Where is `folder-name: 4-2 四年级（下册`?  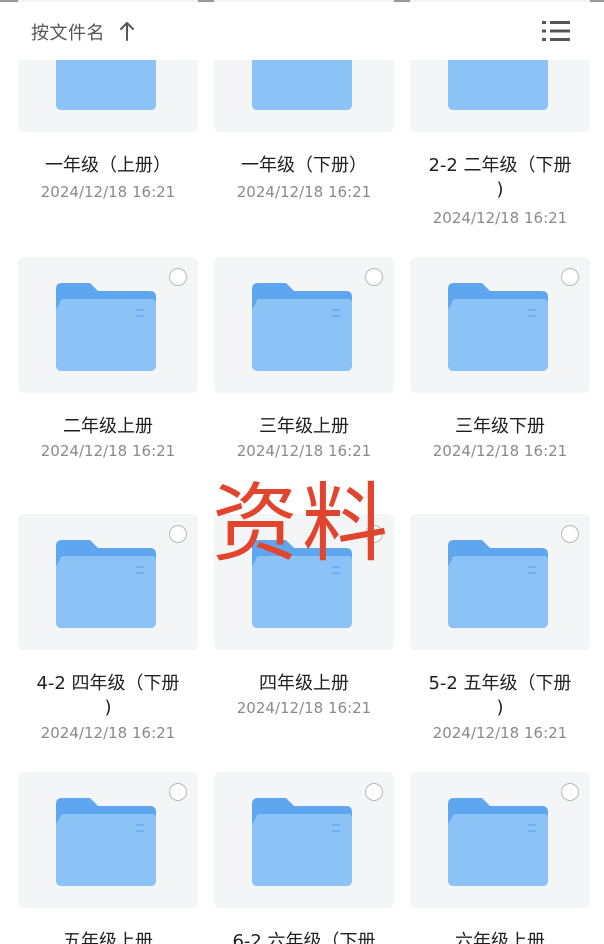
folder-name: 4-2 四年级（下册 is located at coordinates (108, 683).